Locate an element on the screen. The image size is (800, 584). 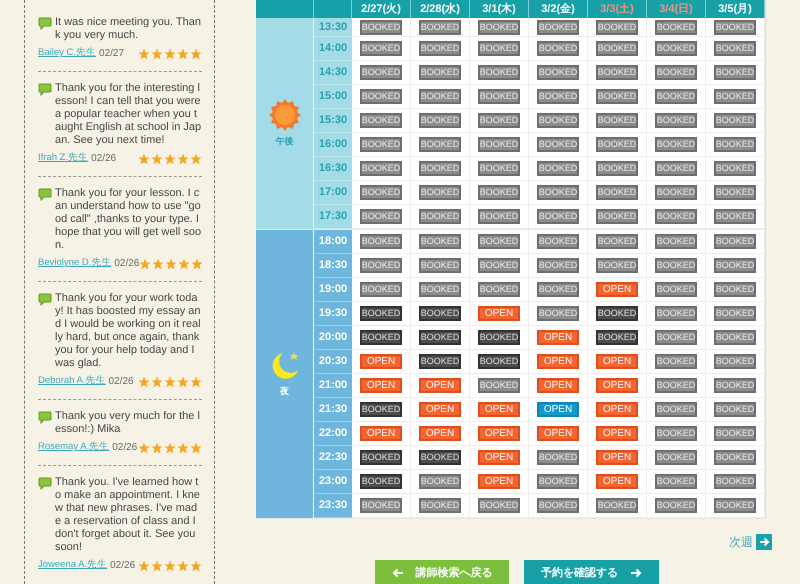
arrow-right-icon is located at coordinates (764, 542).